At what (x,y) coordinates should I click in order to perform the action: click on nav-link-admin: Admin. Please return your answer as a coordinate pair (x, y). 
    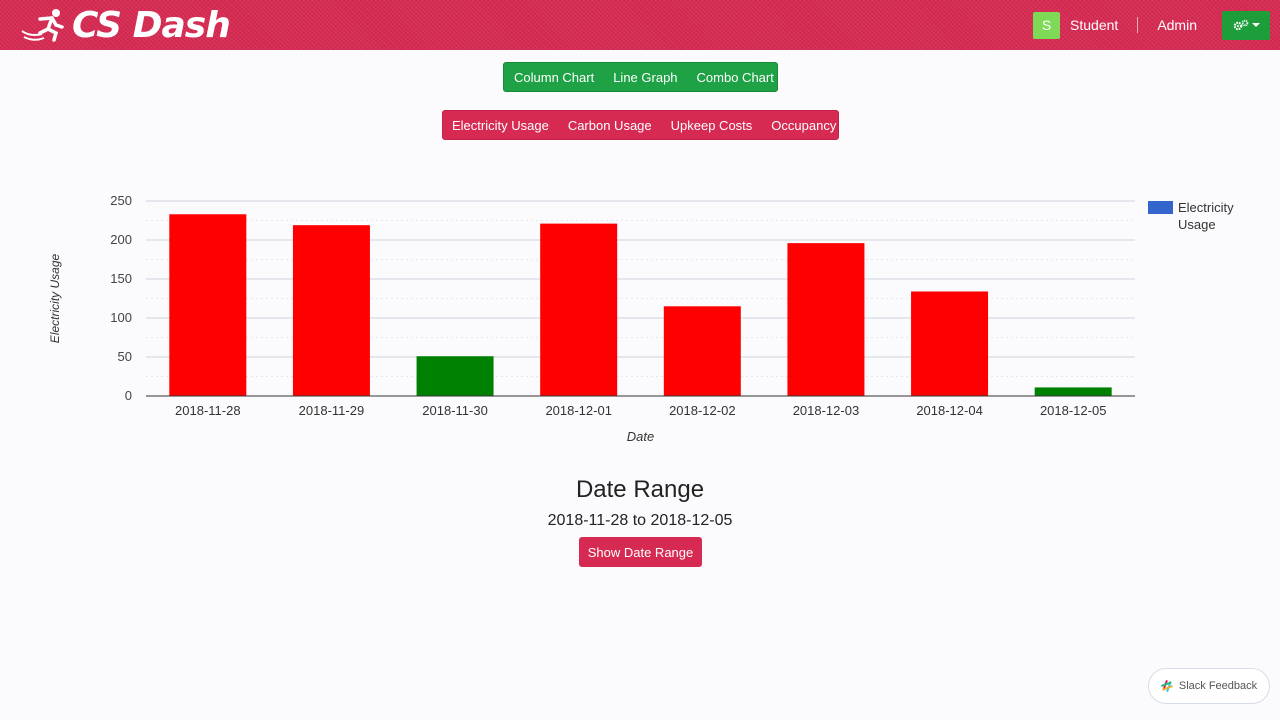
    Looking at the image, I should click on (1177, 25).